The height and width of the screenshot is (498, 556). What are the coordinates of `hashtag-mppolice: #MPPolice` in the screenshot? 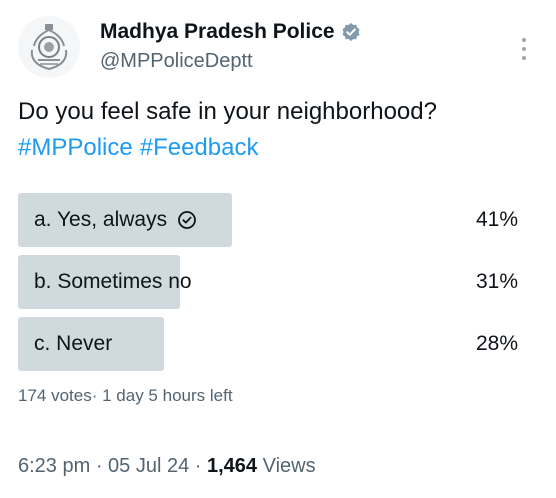 It's located at (75, 147).